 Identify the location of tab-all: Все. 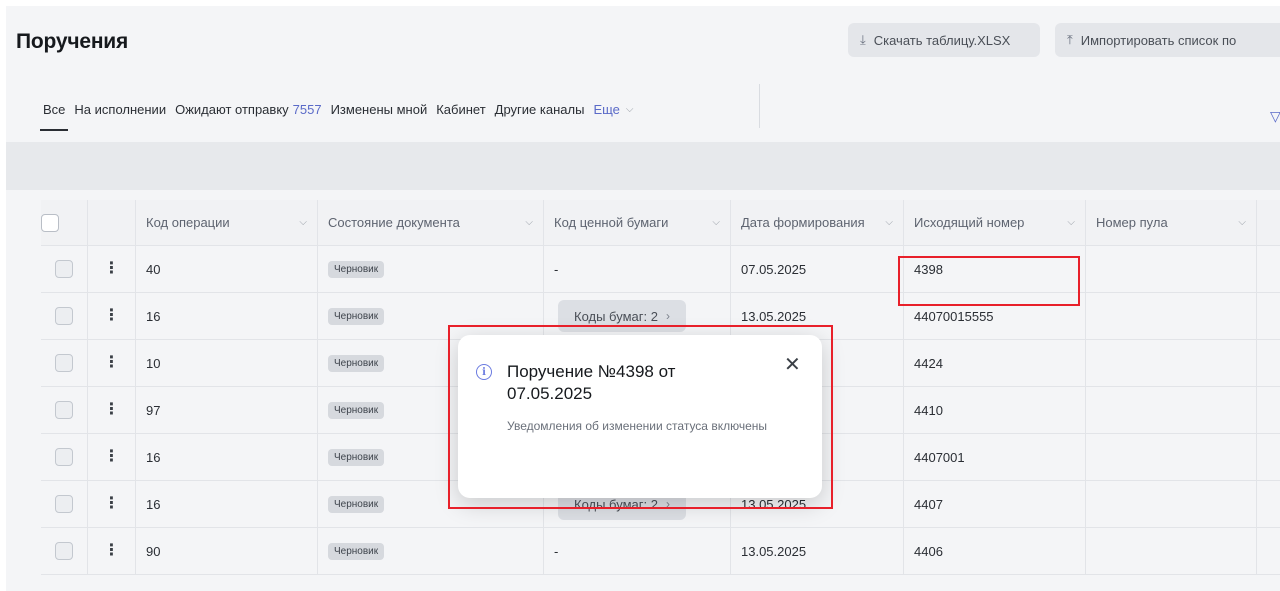
(54, 116).